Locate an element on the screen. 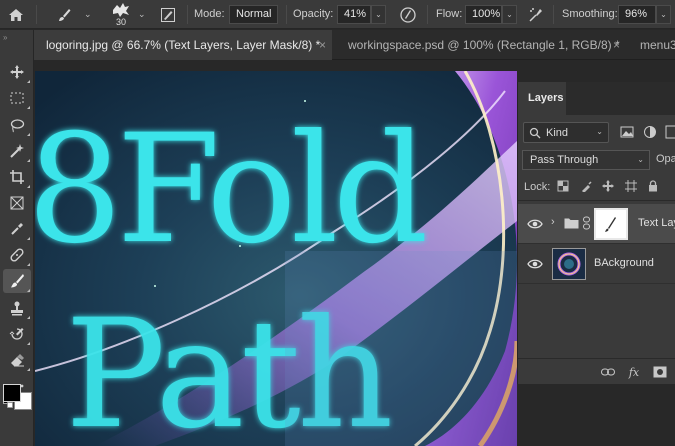 Image resolution: width=675 pixels, height=446 pixels. mode-label: Mode: is located at coordinates (209, 14).